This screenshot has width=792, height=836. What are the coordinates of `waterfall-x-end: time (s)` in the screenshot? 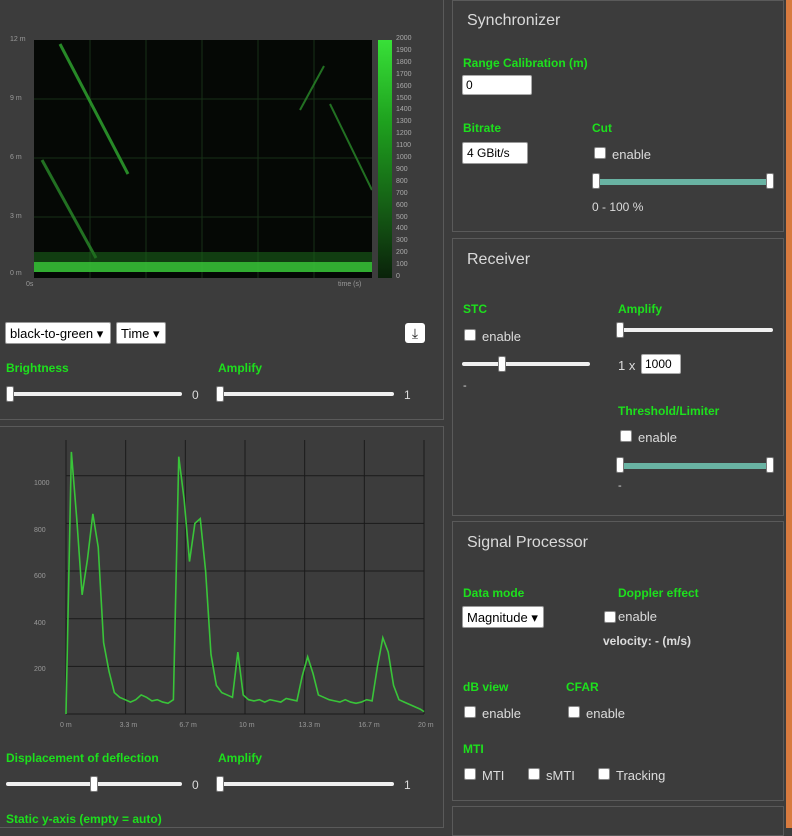 It's located at (350, 284).